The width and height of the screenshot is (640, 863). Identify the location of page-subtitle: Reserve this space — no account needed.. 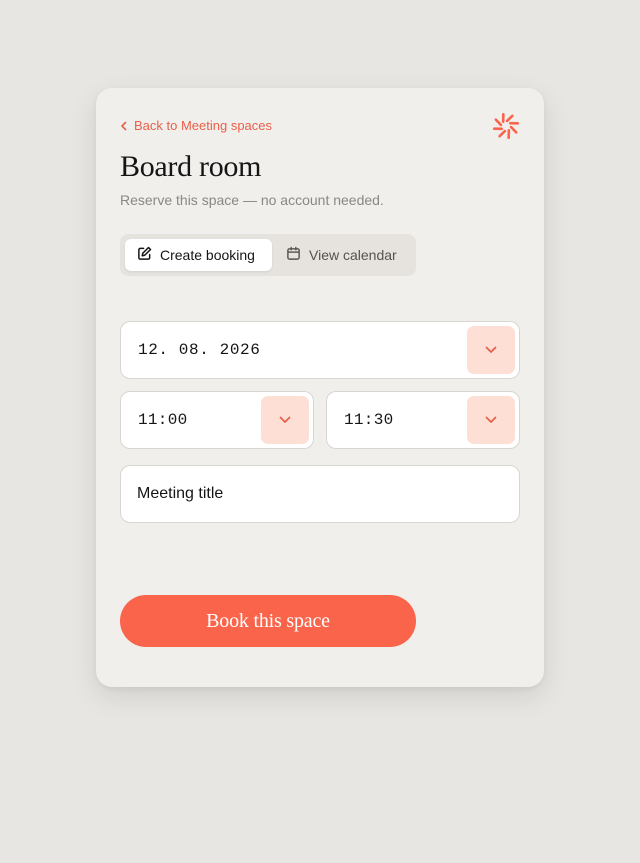
(252, 200).